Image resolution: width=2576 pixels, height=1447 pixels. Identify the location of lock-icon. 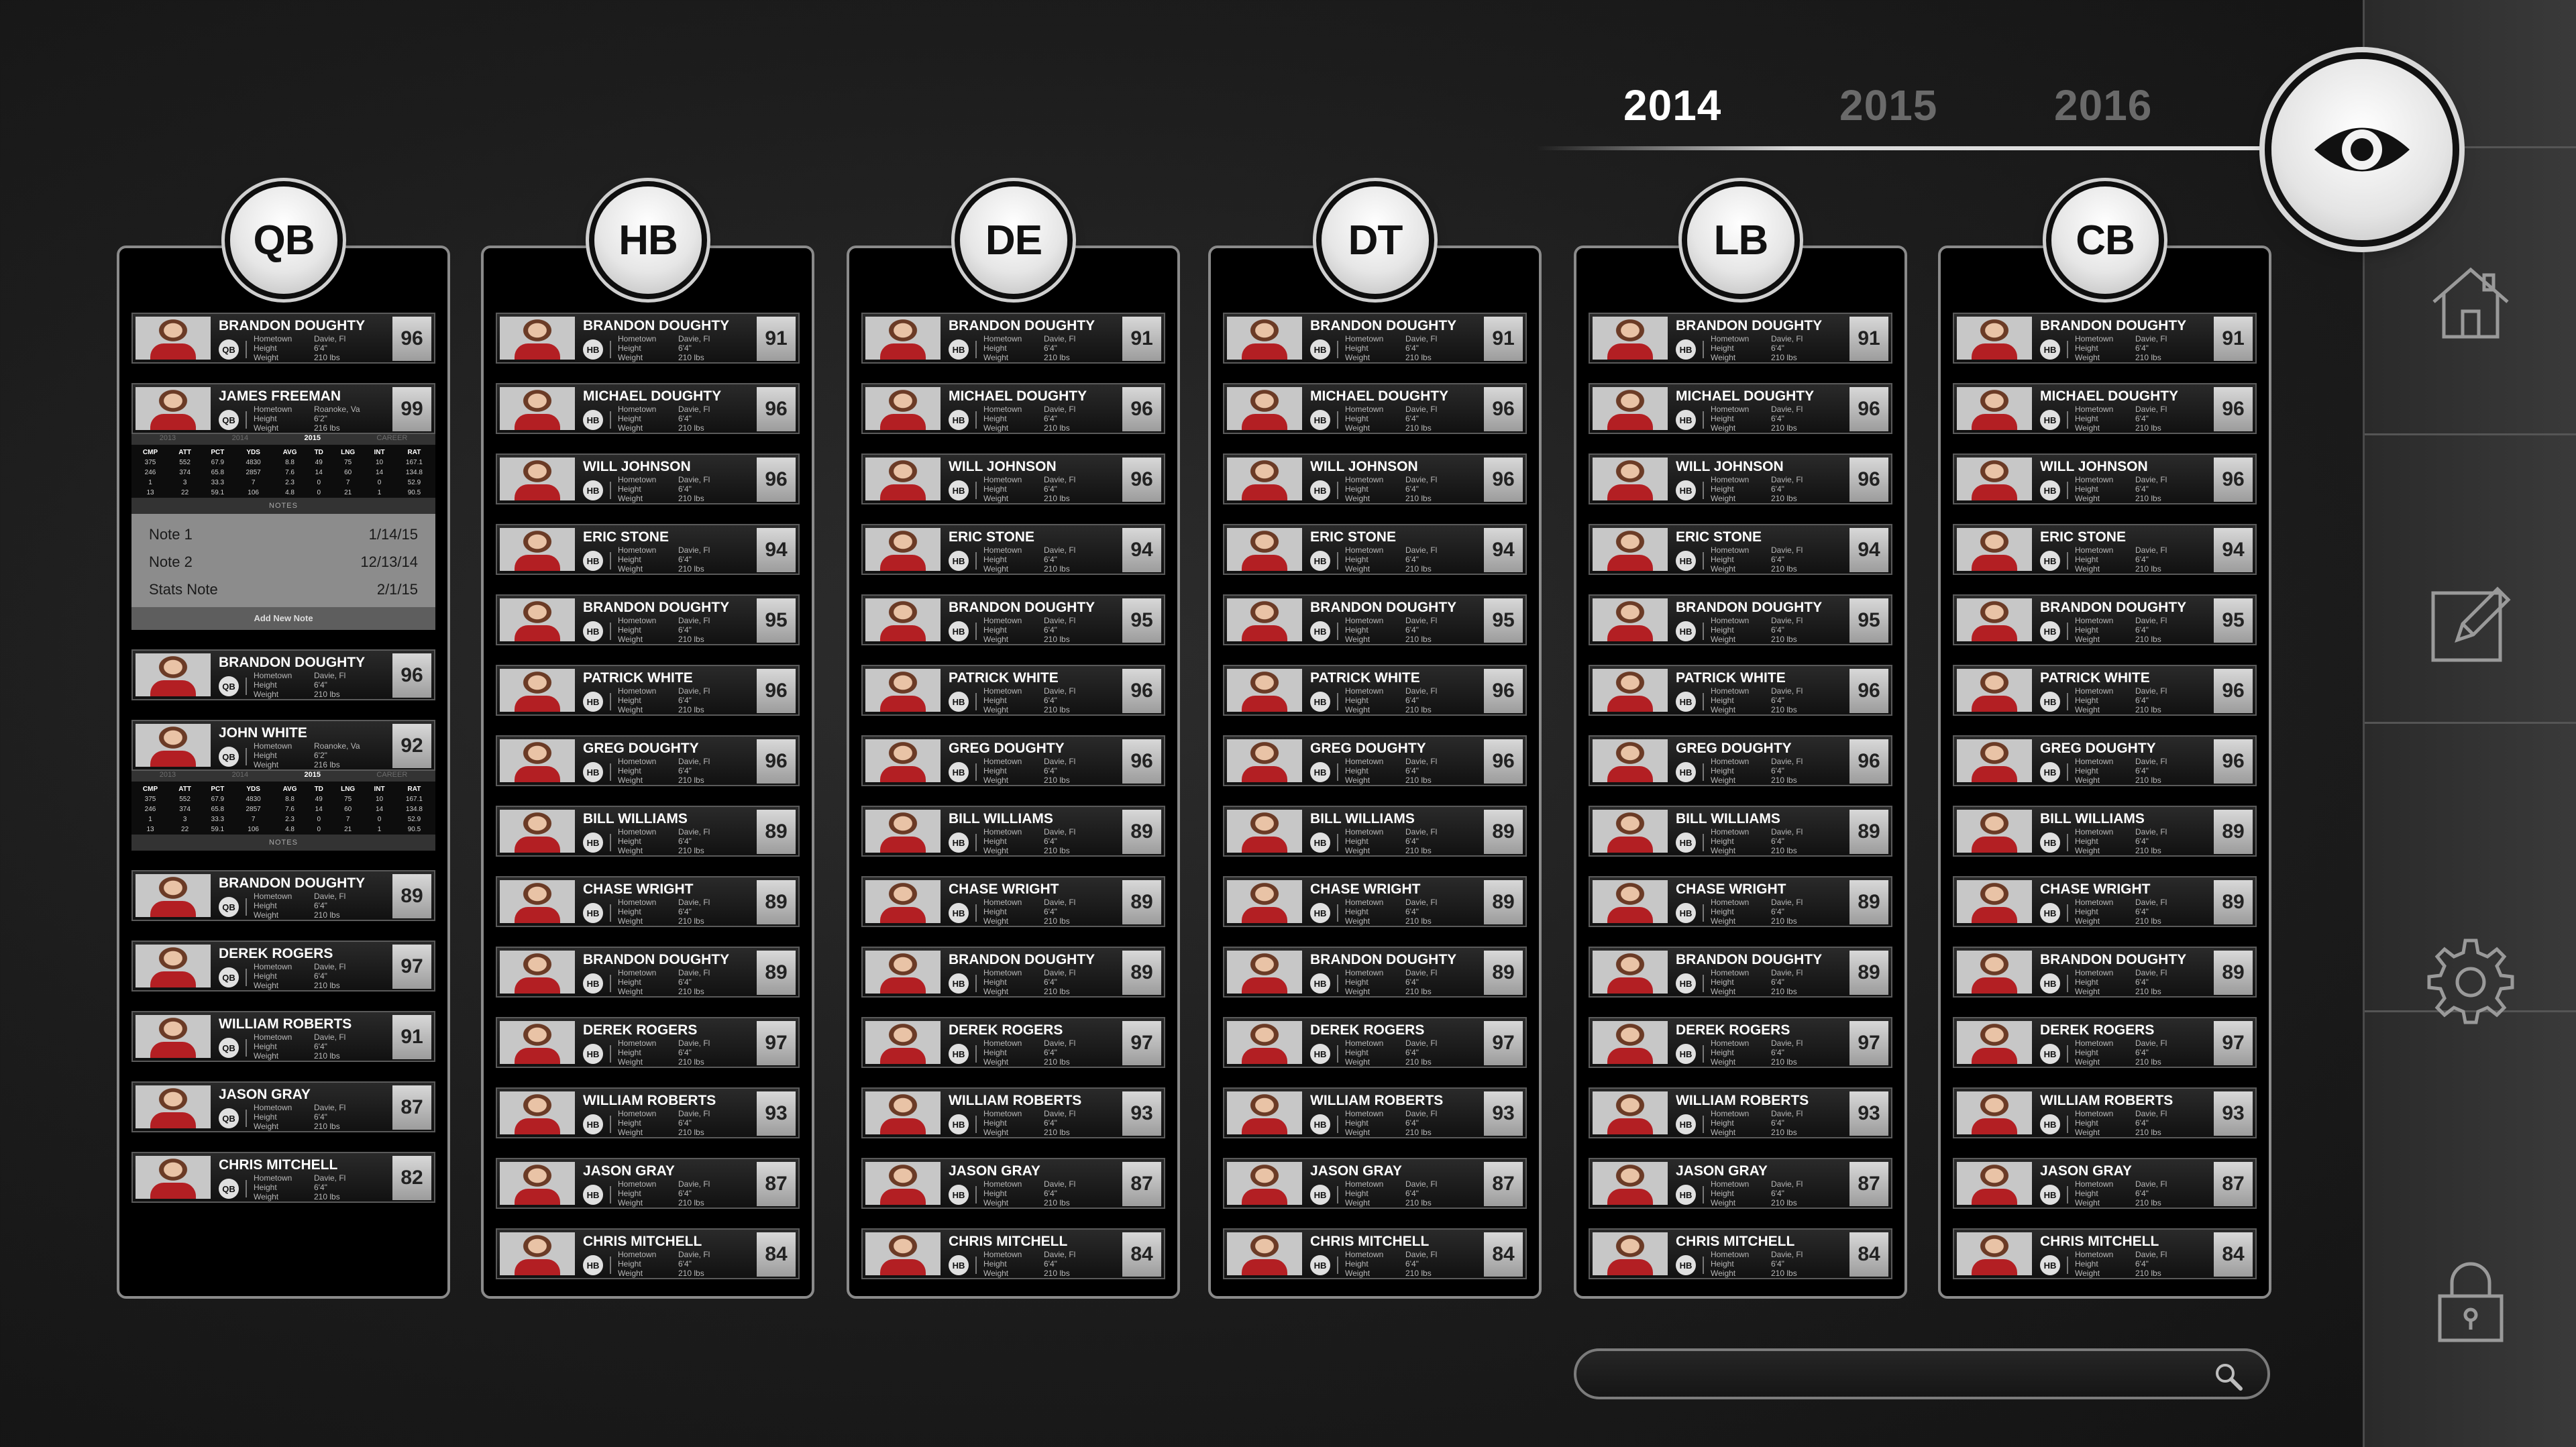
(2471, 1301).